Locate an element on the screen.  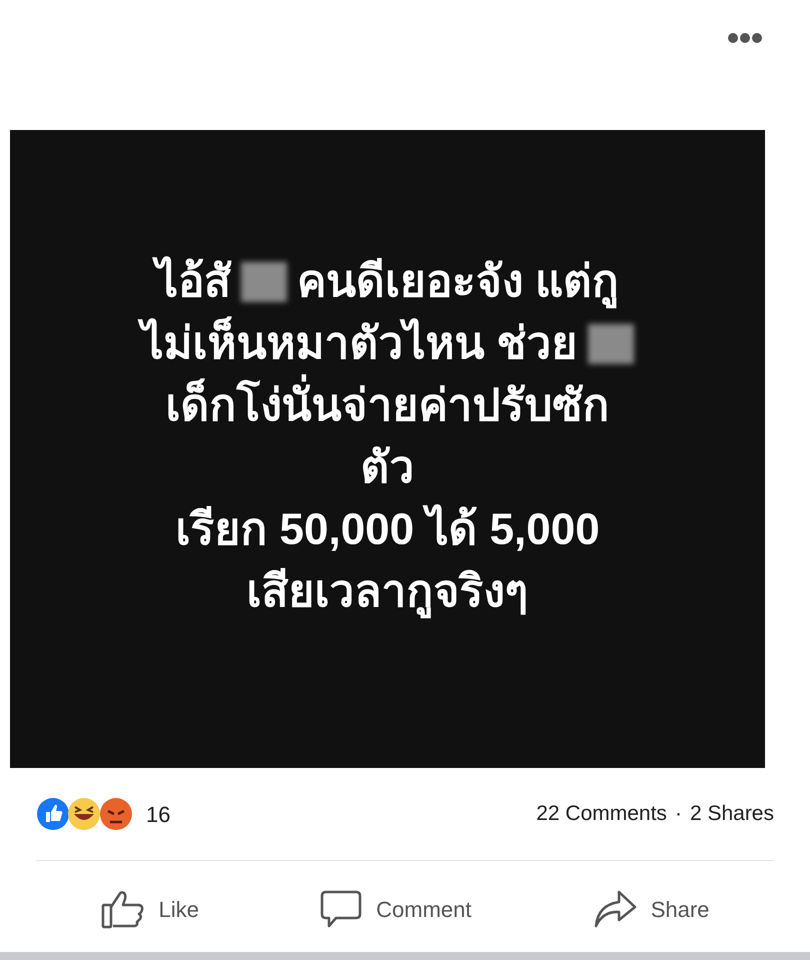
comments-count: 22 Comments is located at coordinates (601, 814).